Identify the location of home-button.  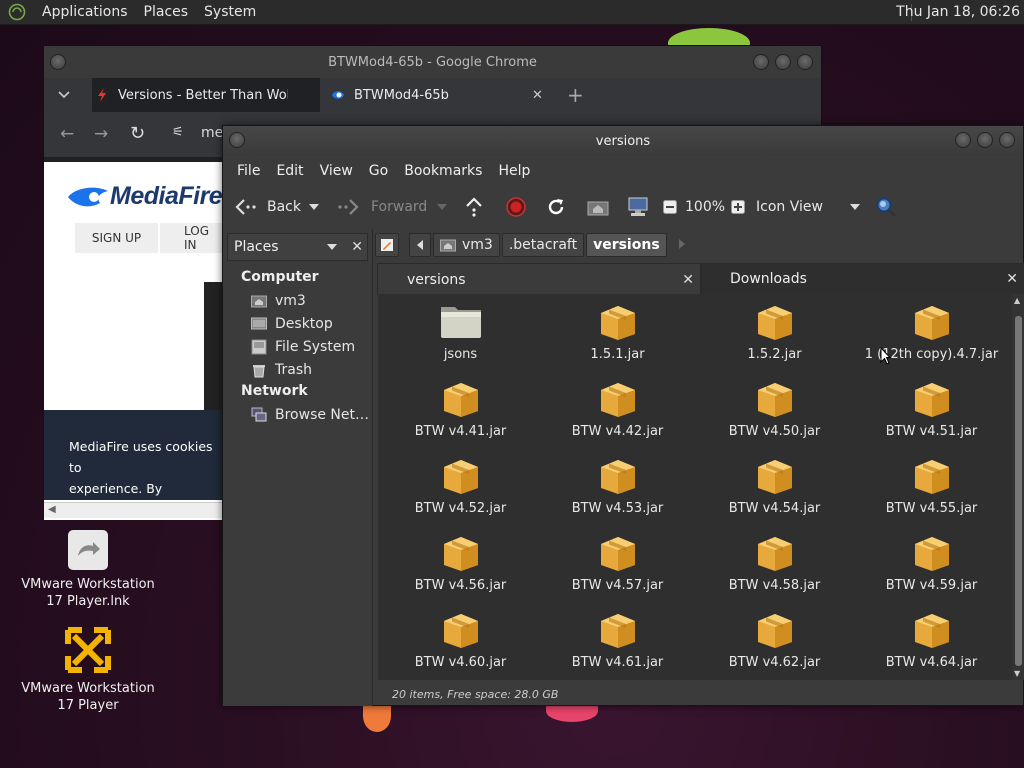
(598, 207).